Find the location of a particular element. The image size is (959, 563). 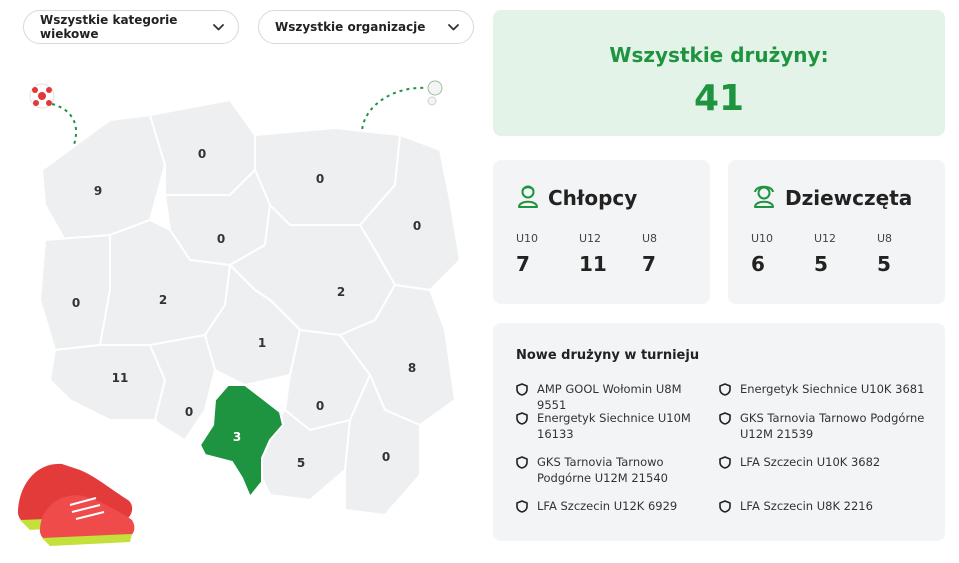

football-boots-icon is located at coordinates (76, 504).